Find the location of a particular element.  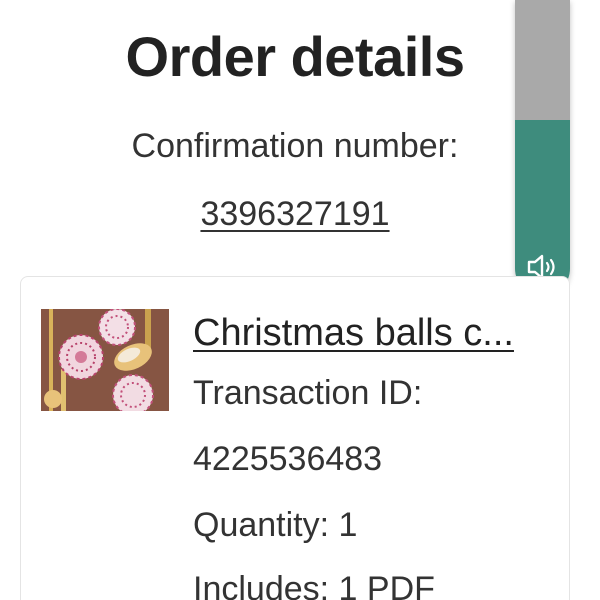

scroll-speaker-widget is located at coordinates (542, 148).